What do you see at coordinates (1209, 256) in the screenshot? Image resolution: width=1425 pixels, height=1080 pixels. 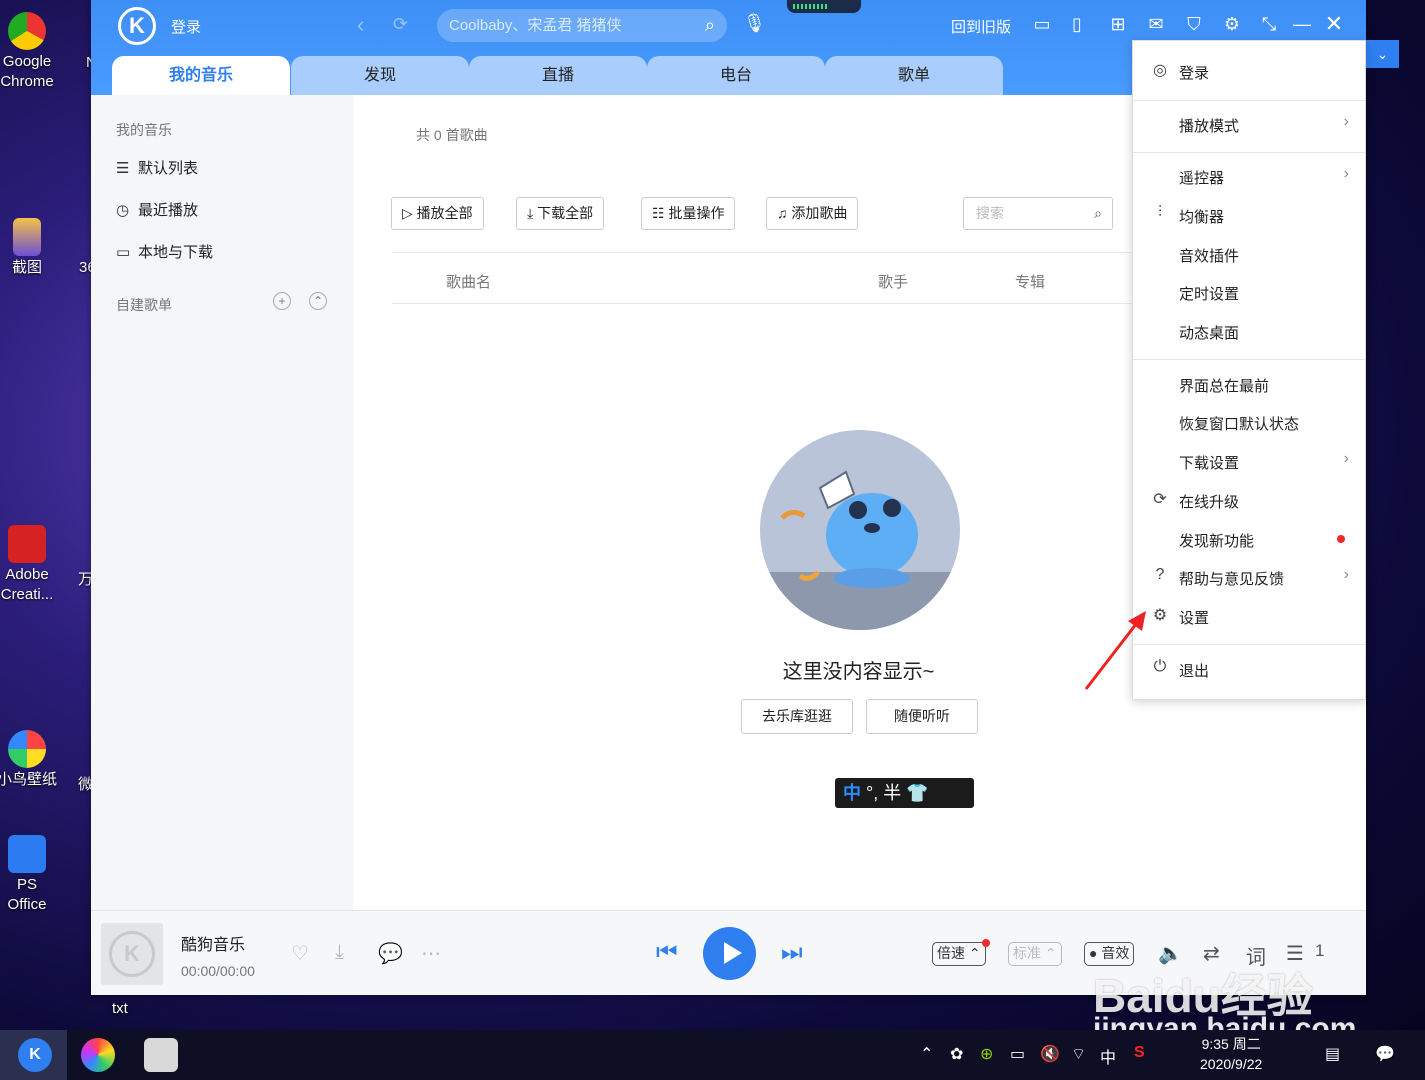 I see `menu-item-label: 音效插件` at bounding box center [1209, 256].